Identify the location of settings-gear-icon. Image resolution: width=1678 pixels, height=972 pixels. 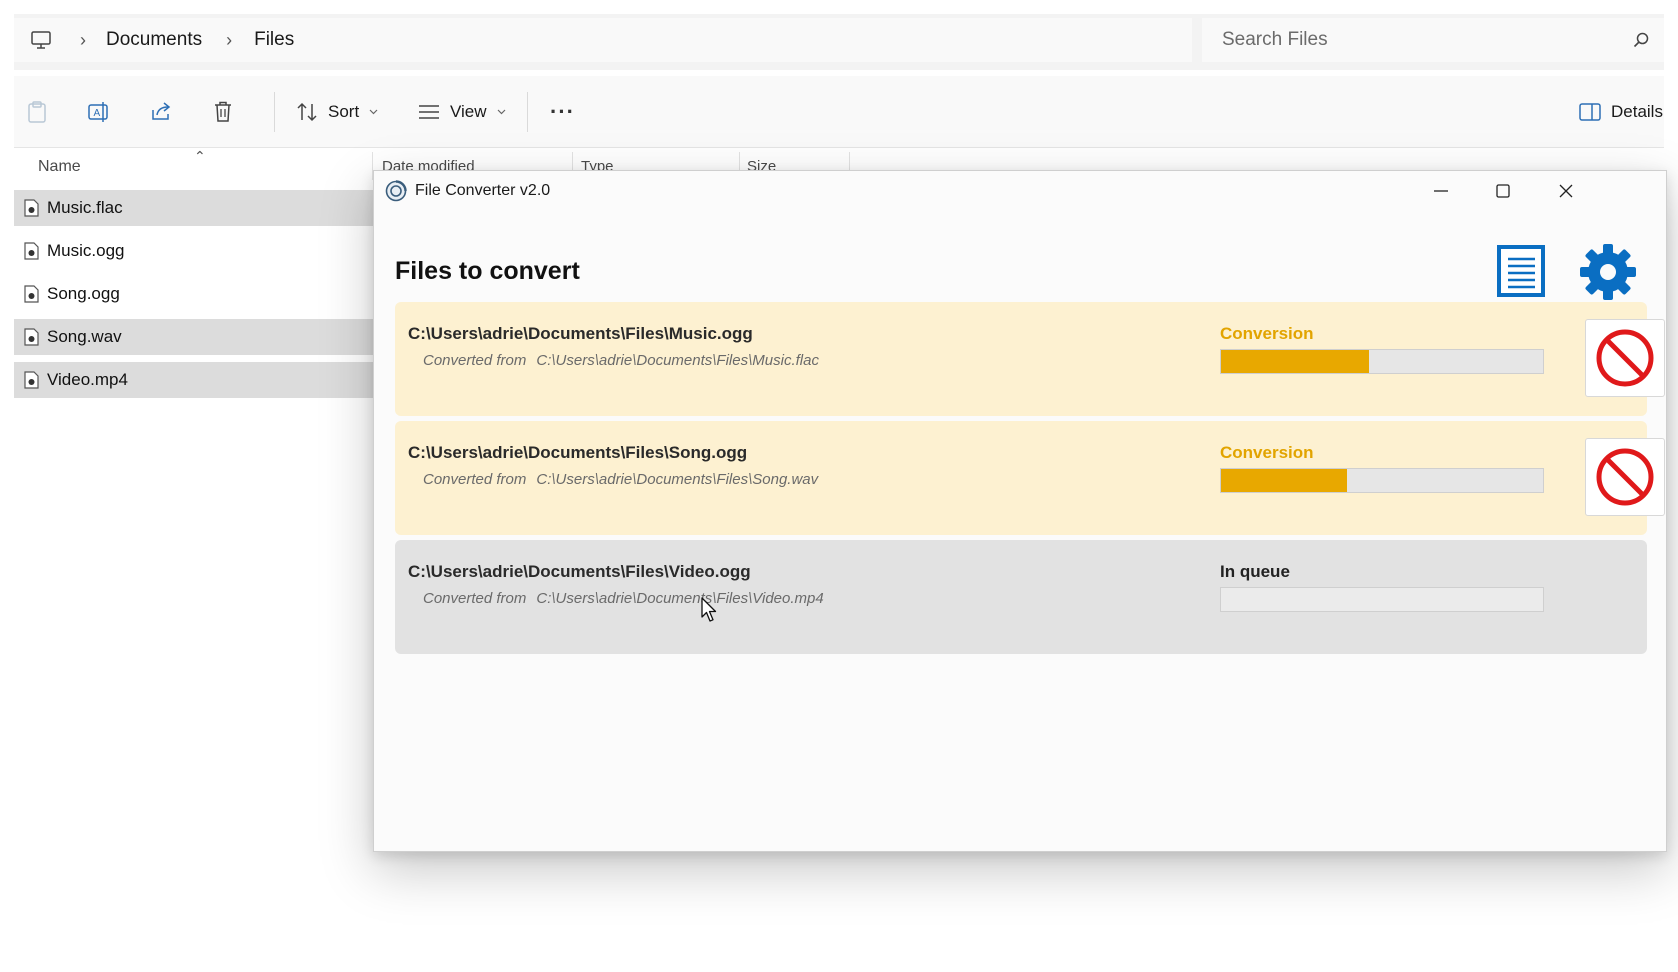
(1608, 272).